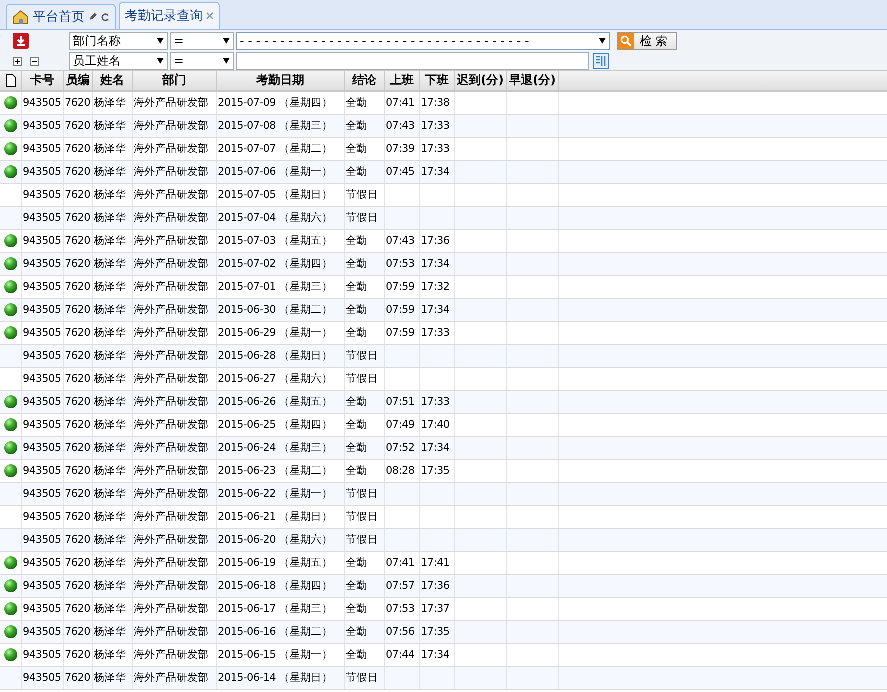 This screenshot has height=692, width=887. Describe the element at coordinates (443, 632) in the screenshot. I see `table-row: 943505 7620 杨泽华 海外产品研发部 2015-06-16 （星期二） 全勤 07:56 17:35` at that location.